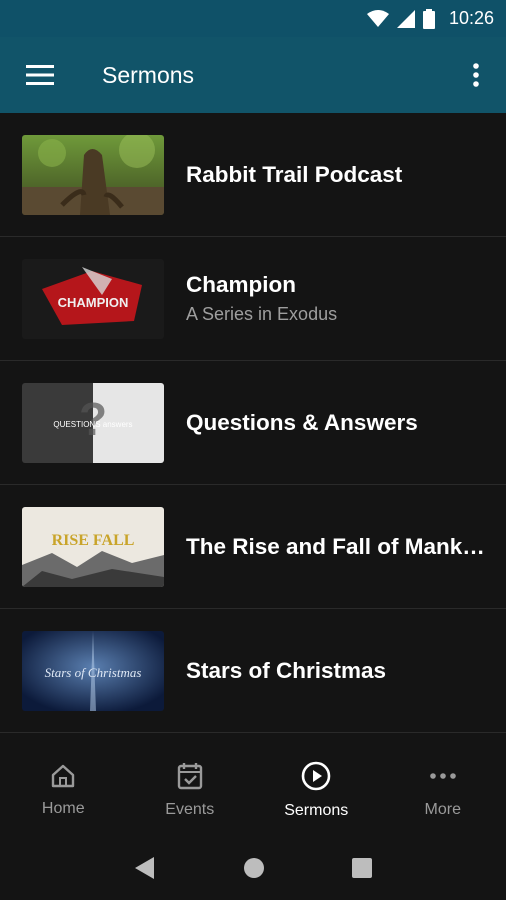 This screenshot has width=506, height=900. I want to click on status-time: 10:26, so click(471, 18).